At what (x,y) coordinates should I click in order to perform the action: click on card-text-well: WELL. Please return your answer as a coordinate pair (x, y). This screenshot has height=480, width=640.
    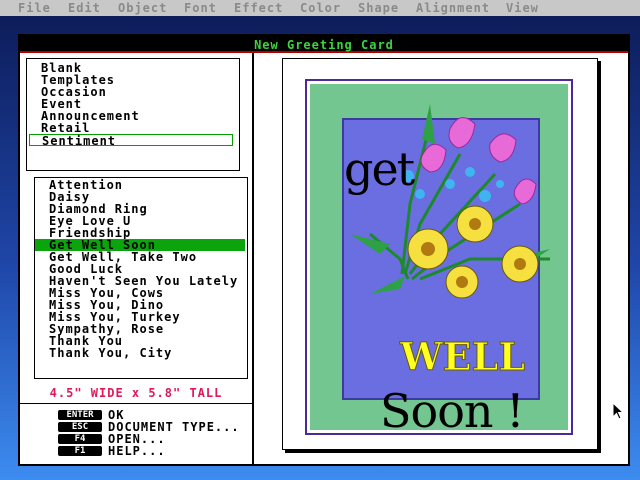
    Looking at the image, I should click on (462, 357).